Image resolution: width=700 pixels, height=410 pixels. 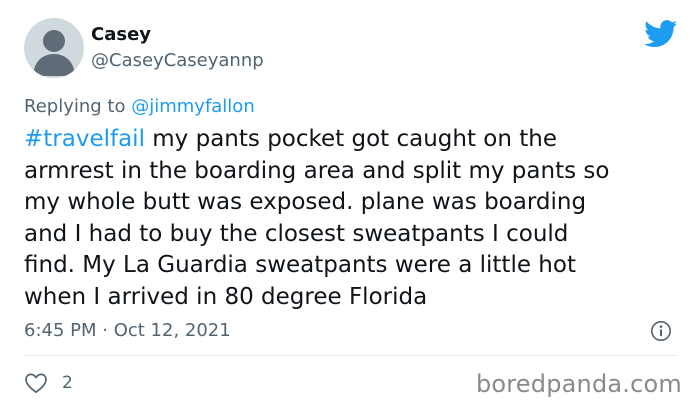 I want to click on replying-to-mention-link: @jimmyfallon, so click(x=193, y=106).